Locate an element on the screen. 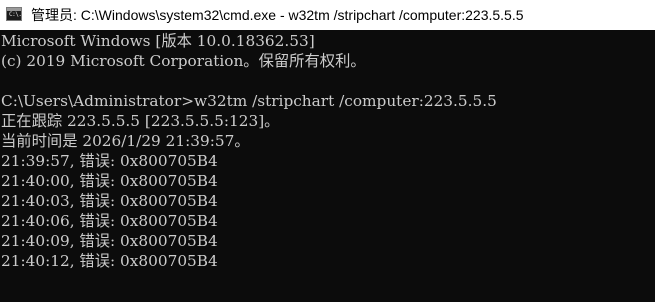  console-line: 21:40:03, 错误: 0x800705B4 is located at coordinates (109, 201).